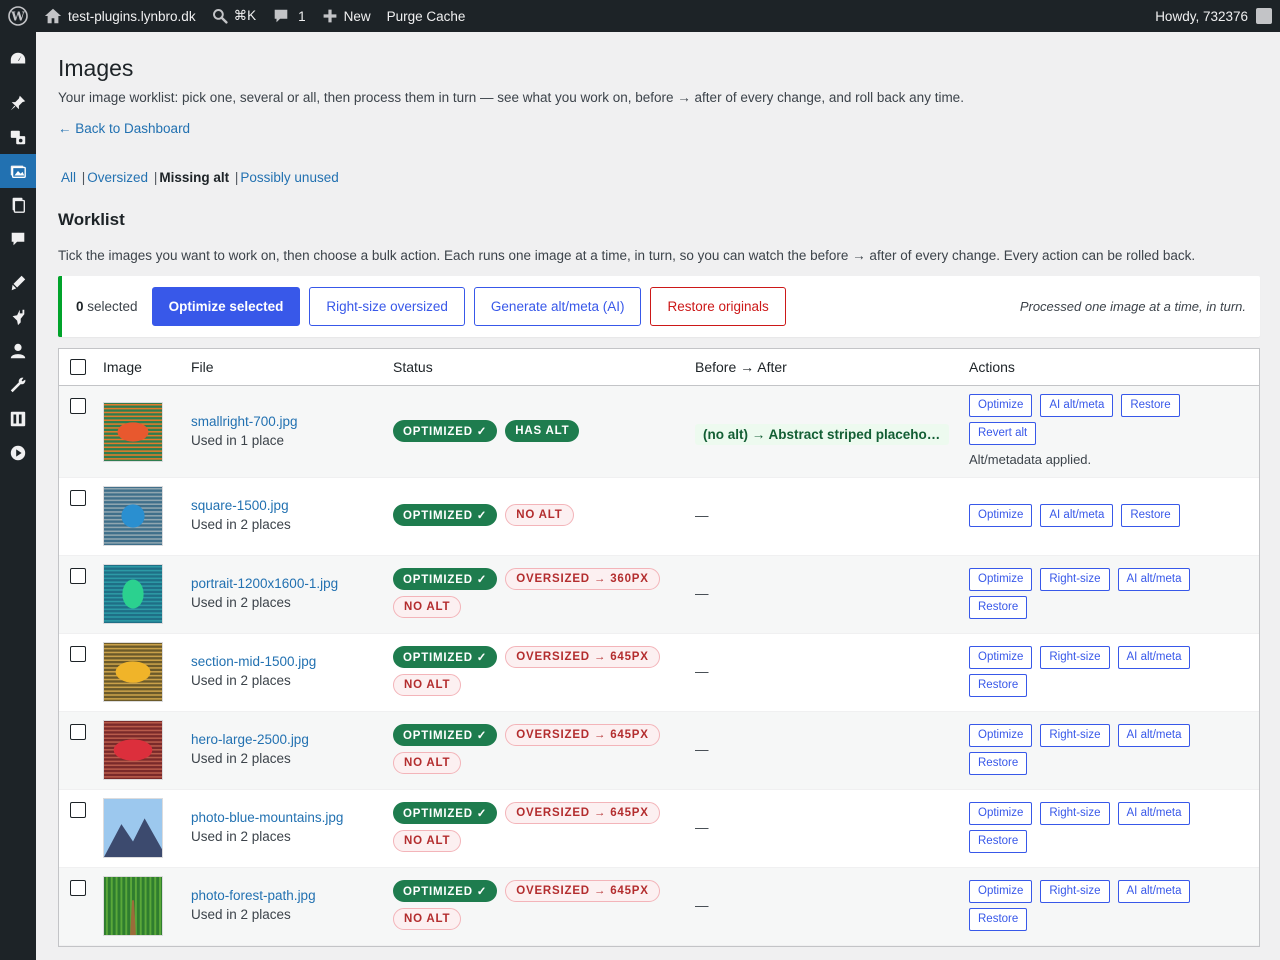 The image size is (1280, 960). I want to click on wordpress-logo-icon: W, so click(18, 16).